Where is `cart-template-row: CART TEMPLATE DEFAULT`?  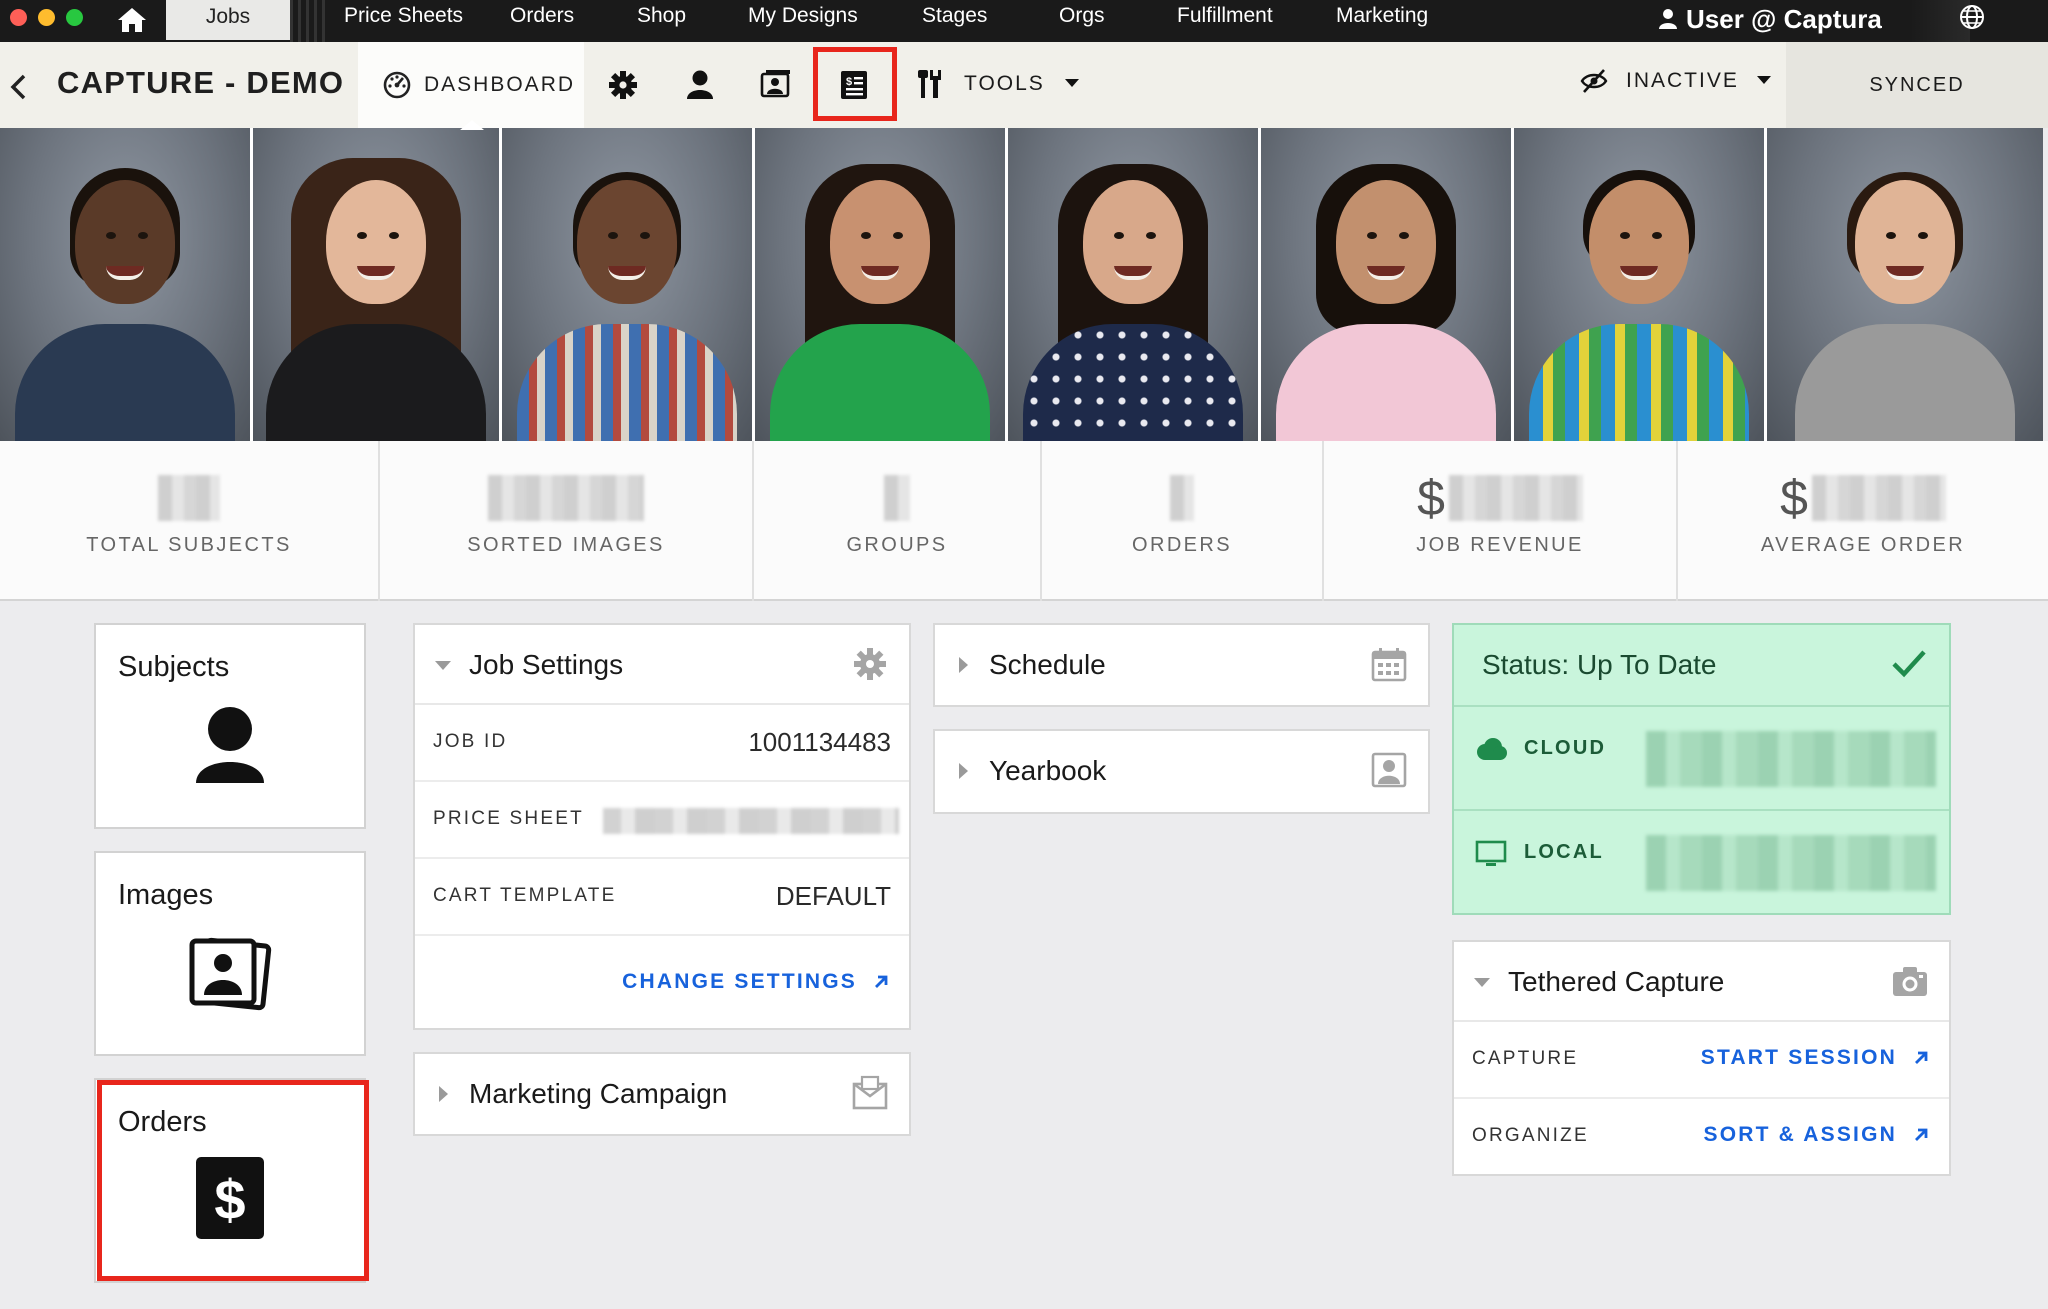
cart-template-row: CART TEMPLATE DEFAULT is located at coordinates (662, 897).